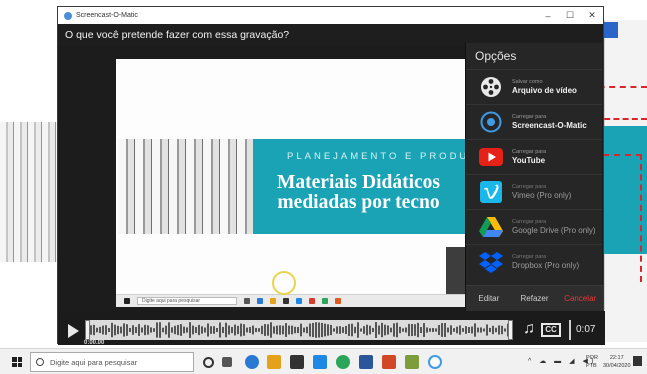 The width and height of the screenshot is (647, 374). I want to click on redo-button: Refazer, so click(535, 298).